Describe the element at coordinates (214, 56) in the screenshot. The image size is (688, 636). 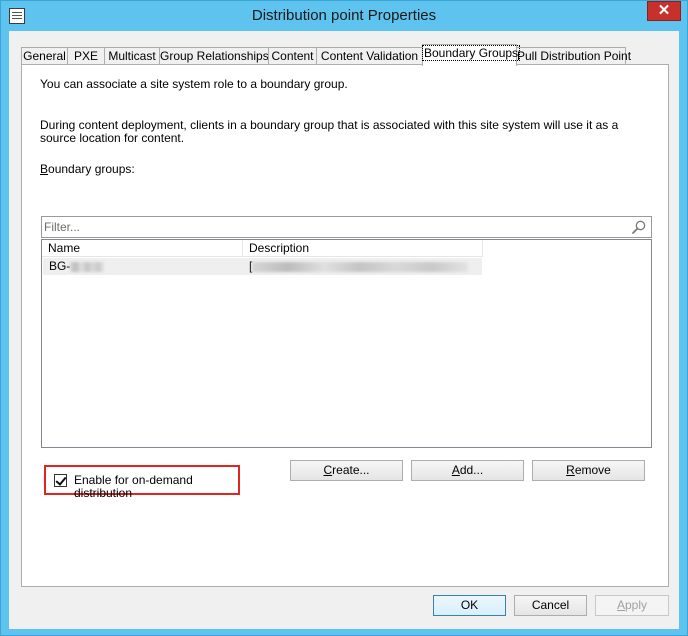
I see `tab-group-relationships: Group Relationships` at that location.